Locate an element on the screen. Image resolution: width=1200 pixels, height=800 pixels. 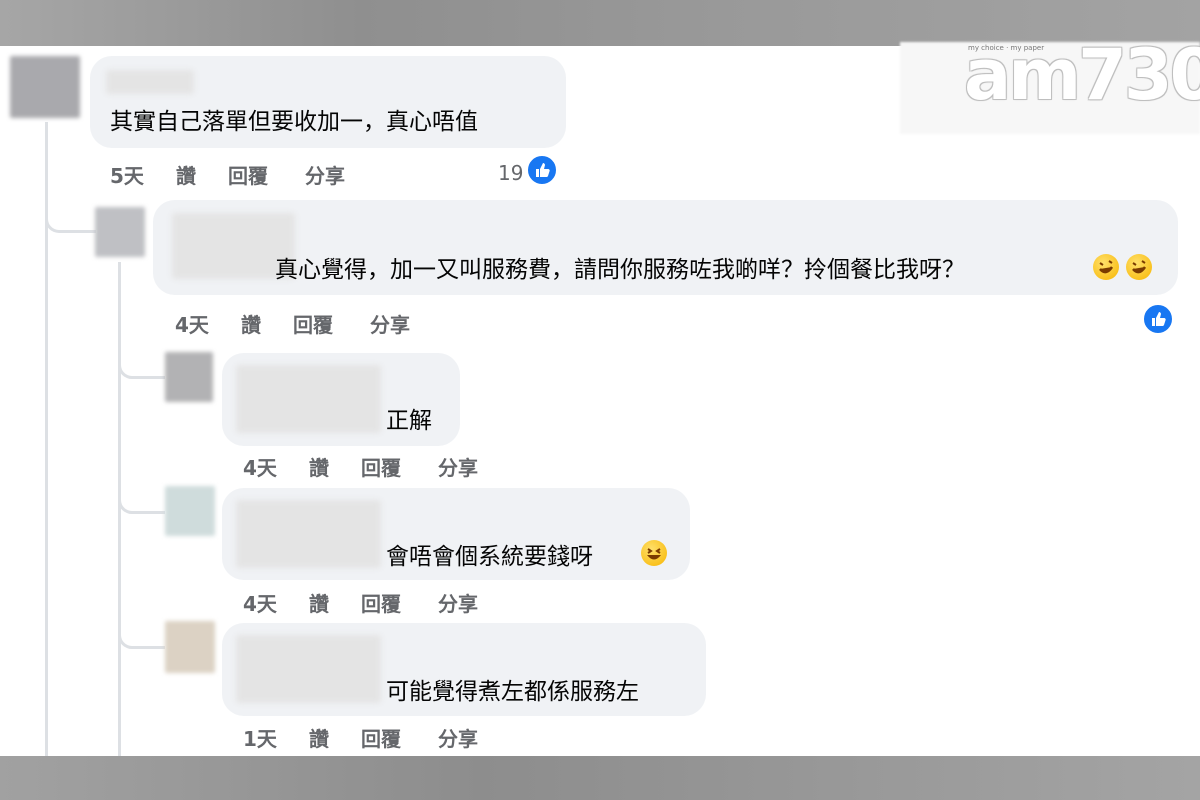
comment-text: 真心覺得，加一又叫服務費，請問你服務咗我啲咩？拎個餐比我呀？ is located at coordinates (620, 270).